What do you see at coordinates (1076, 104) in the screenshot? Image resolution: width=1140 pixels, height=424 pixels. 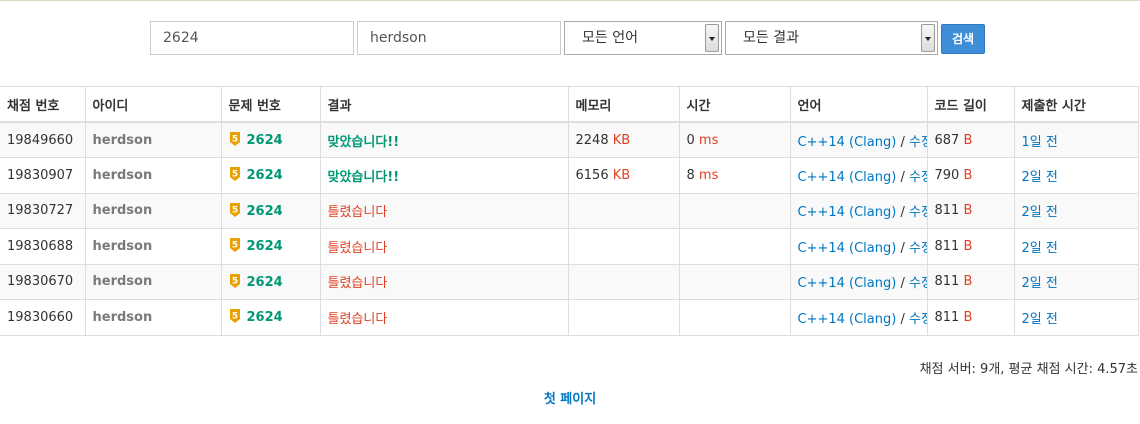 I see `header-submitted-time: 제출한 시간` at bounding box center [1076, 104].